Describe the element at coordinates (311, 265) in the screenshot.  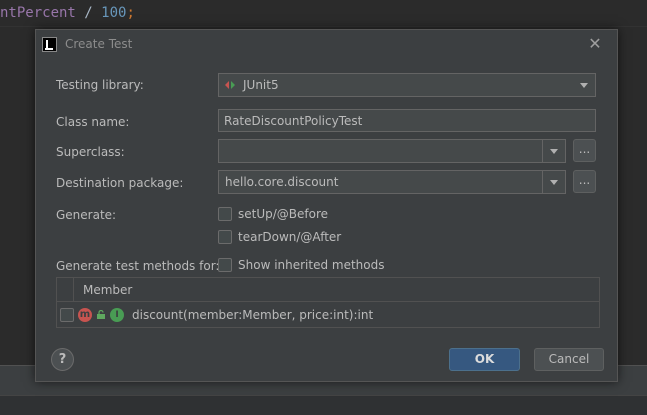
I see `show-inherited-label: Show inherited methods` at that location.